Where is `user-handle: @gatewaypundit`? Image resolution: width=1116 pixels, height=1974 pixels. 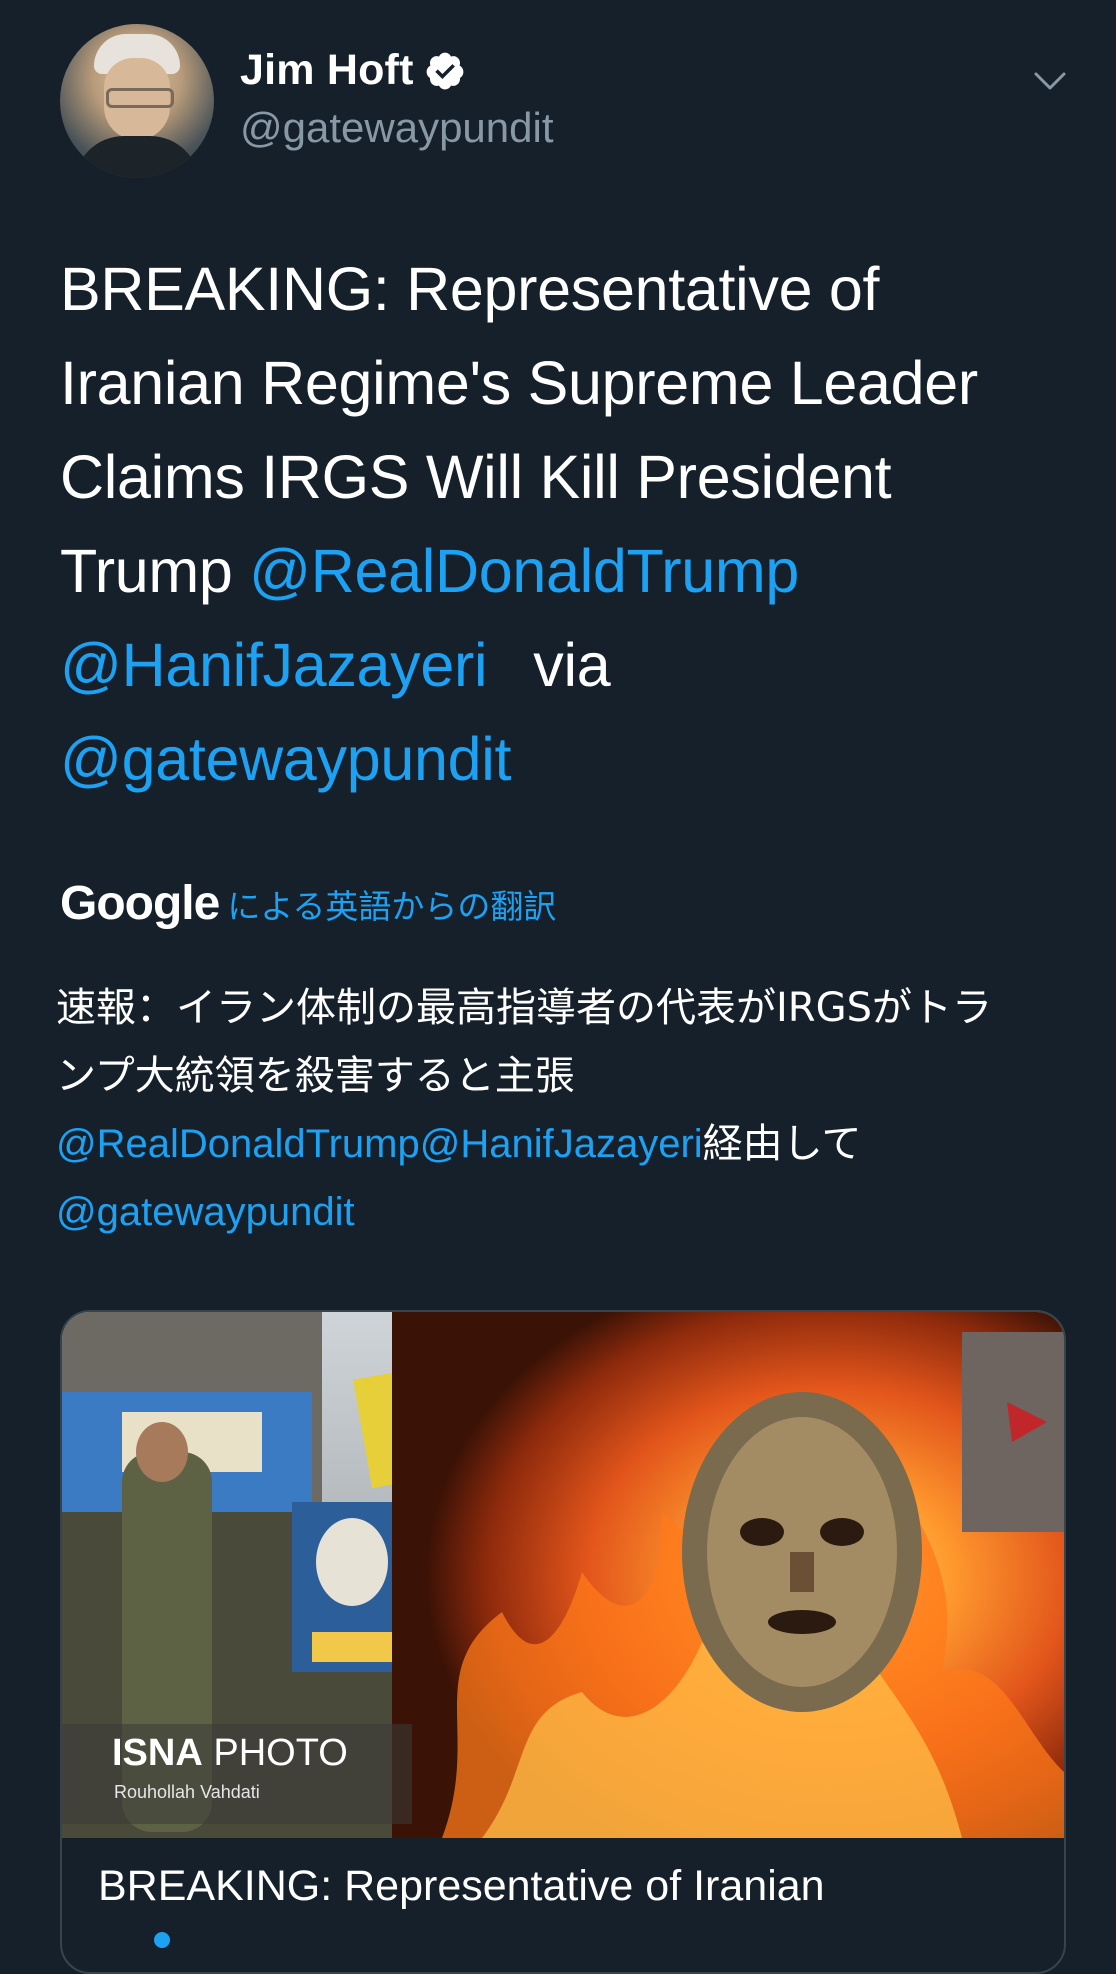 user-handle: @gatewaypundit is located at coordinates (397, 128).